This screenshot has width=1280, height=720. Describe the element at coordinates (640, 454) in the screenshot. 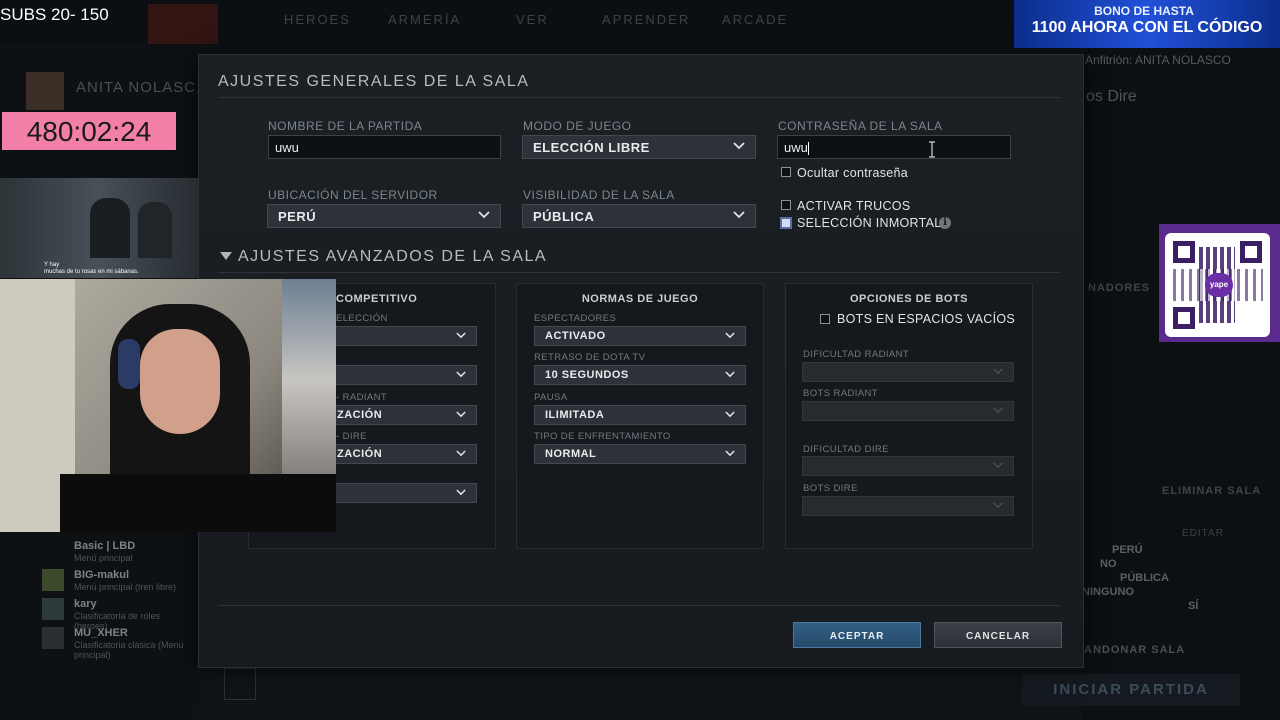

I see `matchup-select: NORMAL` at that location.